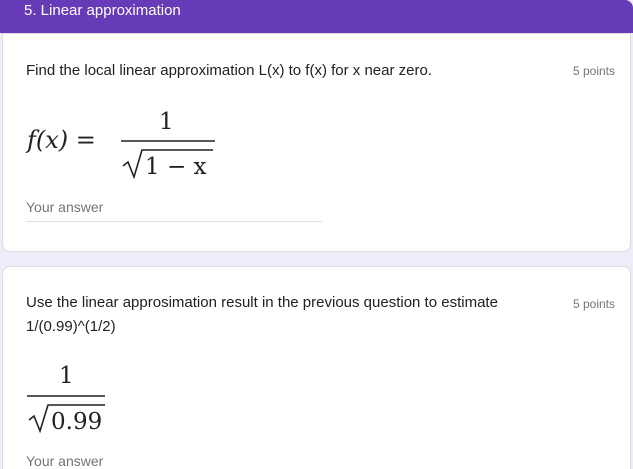 The image size is (633, 469). I want to click on formula-f-of-x: f(x) = 1 1 − x, so click(120, 144).